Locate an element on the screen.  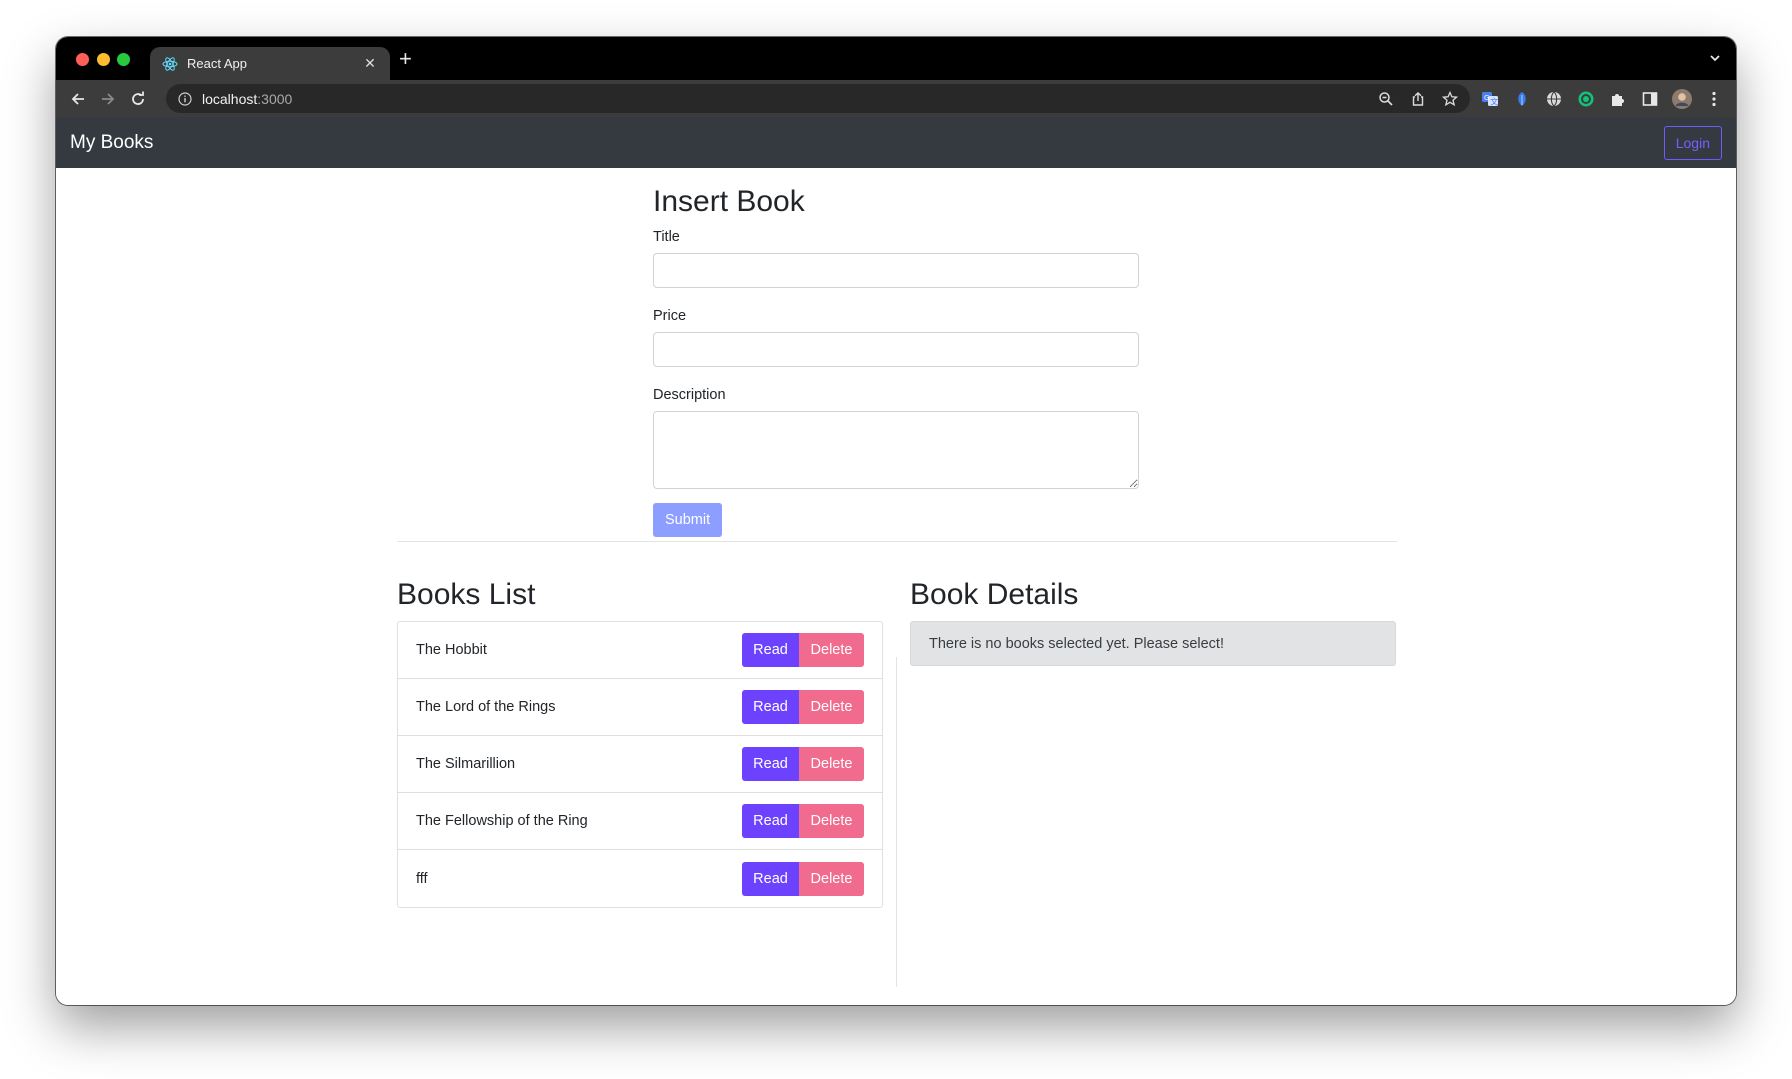
title-label: Title is located at coordinates (666, 237).